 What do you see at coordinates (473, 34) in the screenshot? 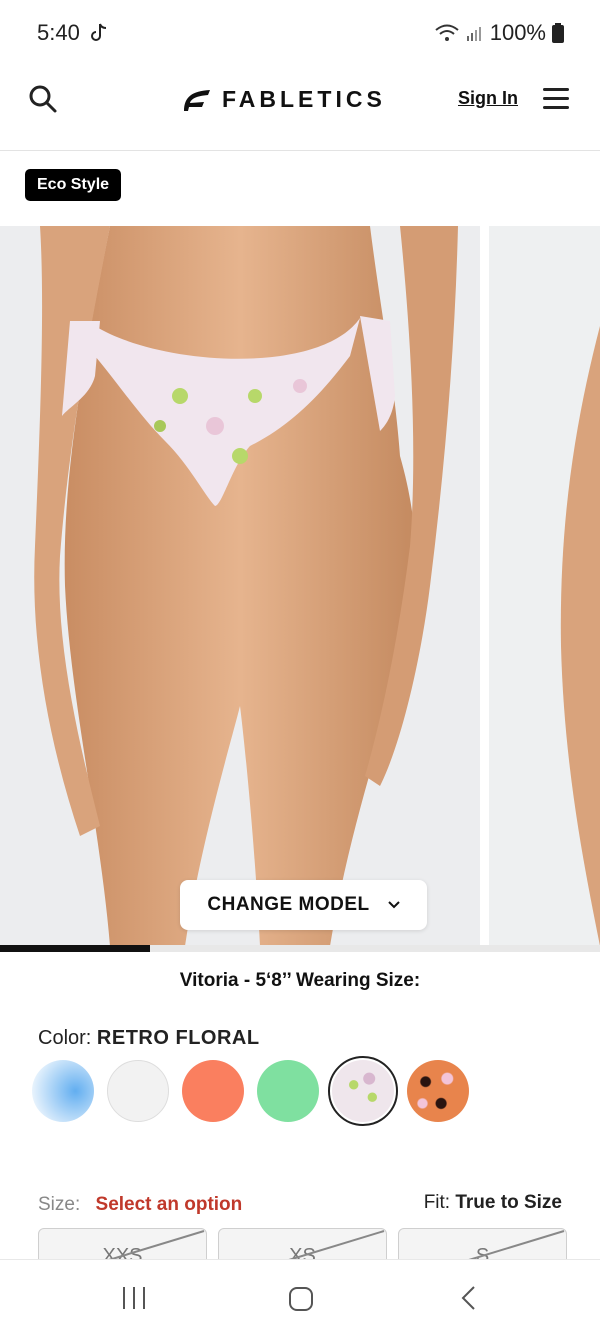
I see `signal-icon` at bounding box center [473, 34].